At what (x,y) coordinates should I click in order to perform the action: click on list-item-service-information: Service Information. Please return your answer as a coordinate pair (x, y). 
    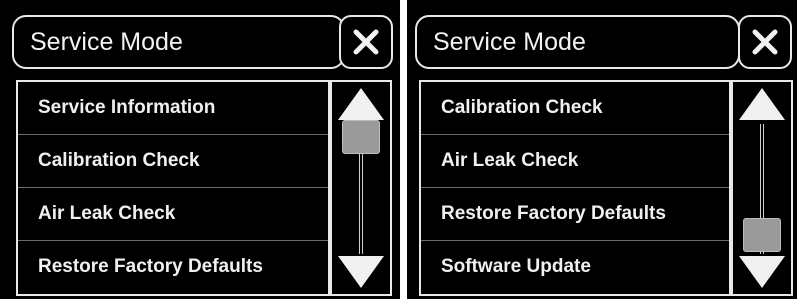
    Looking at the image, I should click on (173, 108).